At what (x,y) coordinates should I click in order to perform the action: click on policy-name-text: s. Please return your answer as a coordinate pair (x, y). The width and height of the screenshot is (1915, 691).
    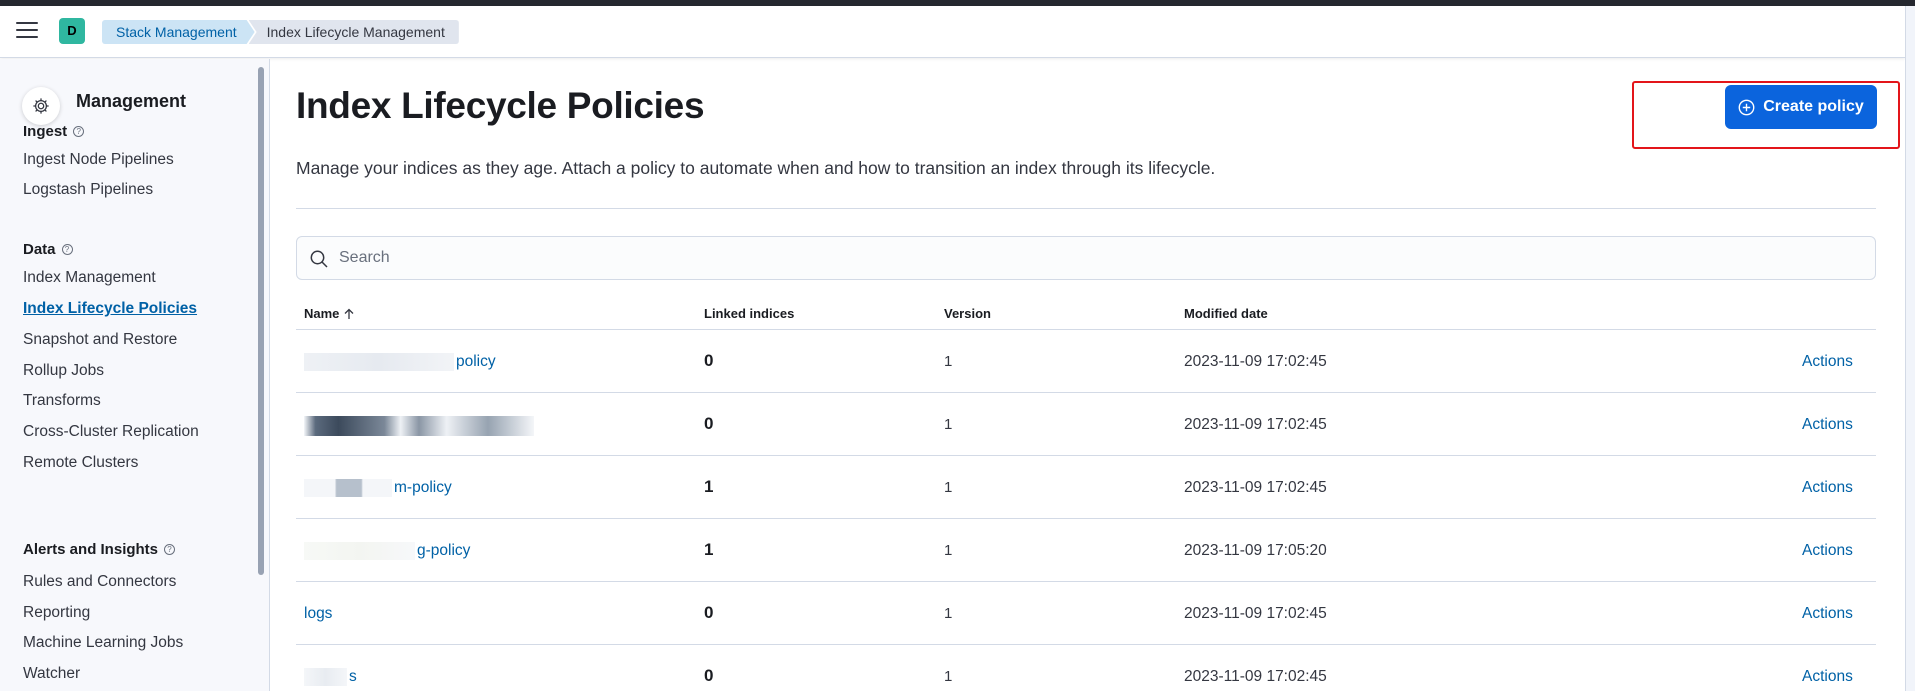
    Looking at the image, I should click on (353, 677).